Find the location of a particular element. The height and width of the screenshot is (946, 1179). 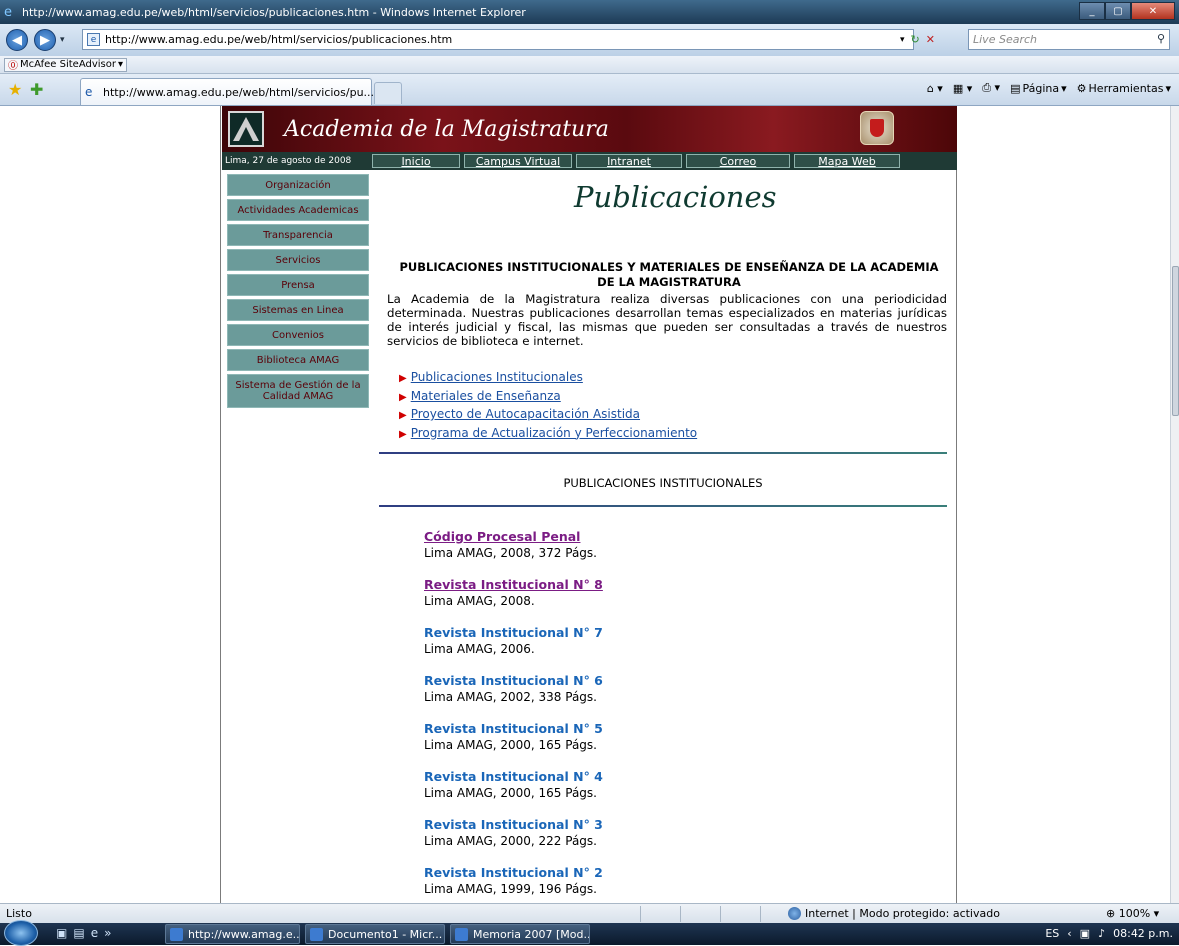

publication-title: Revista Institucional N° 7 is located at coordinates (513, 632).